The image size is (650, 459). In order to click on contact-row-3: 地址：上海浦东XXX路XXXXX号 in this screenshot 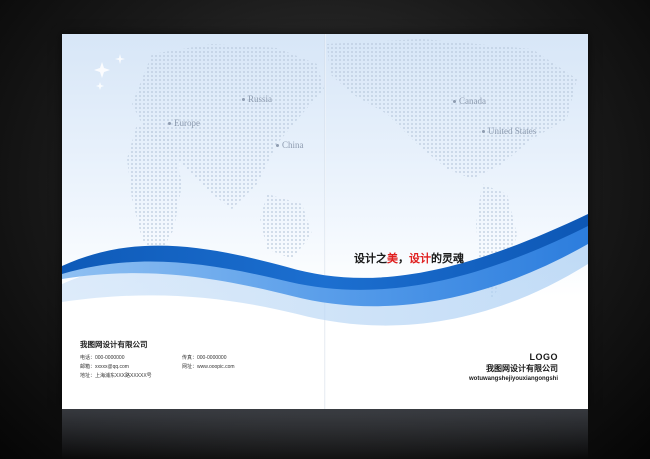, I will do `click(157, 376)`.